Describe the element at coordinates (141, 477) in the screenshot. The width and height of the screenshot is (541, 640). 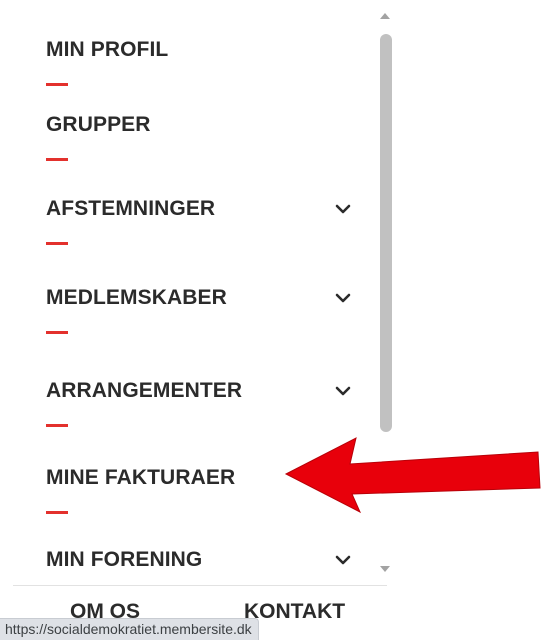
I see `menu-item-label: MINE FAKTURAER` at that location.